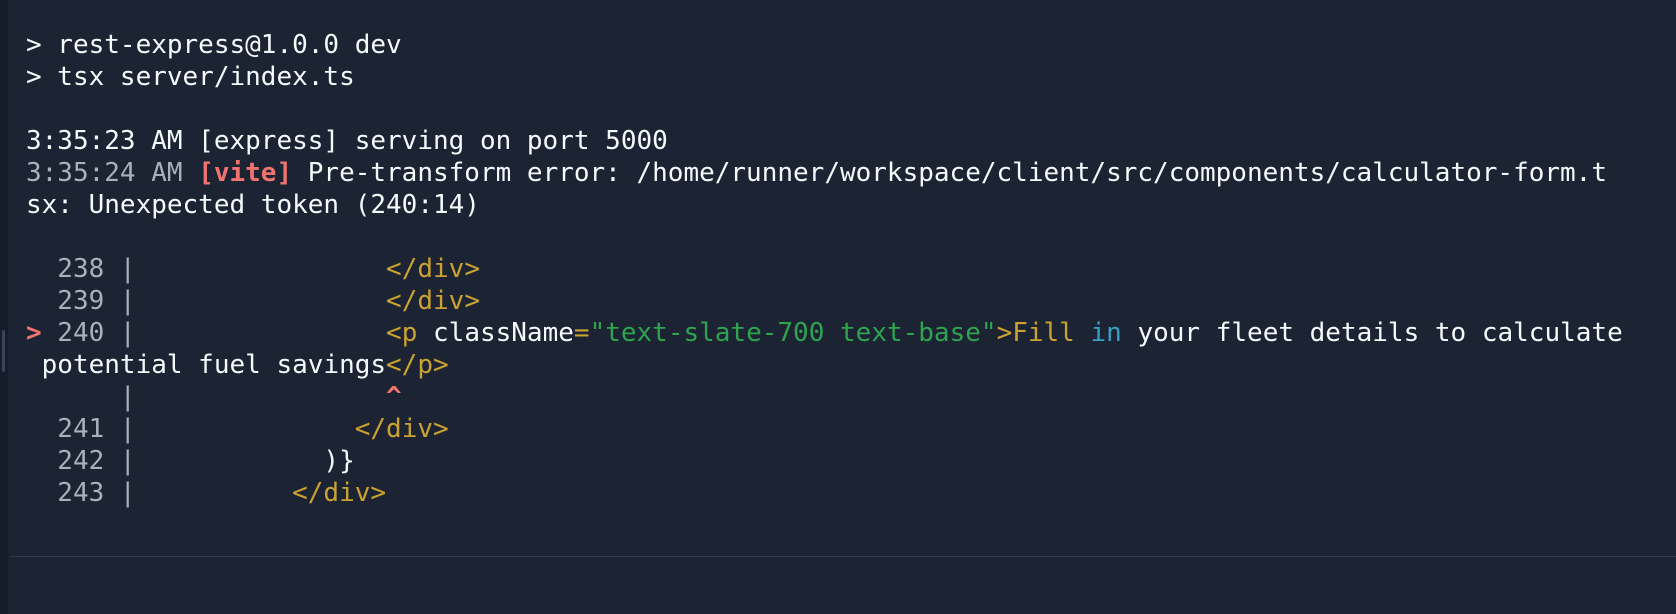  What do you see at coordinates (846, 397) in the screenshot?
I see `code-frame-caret-row: | ^` at bounding box center [846, 397].